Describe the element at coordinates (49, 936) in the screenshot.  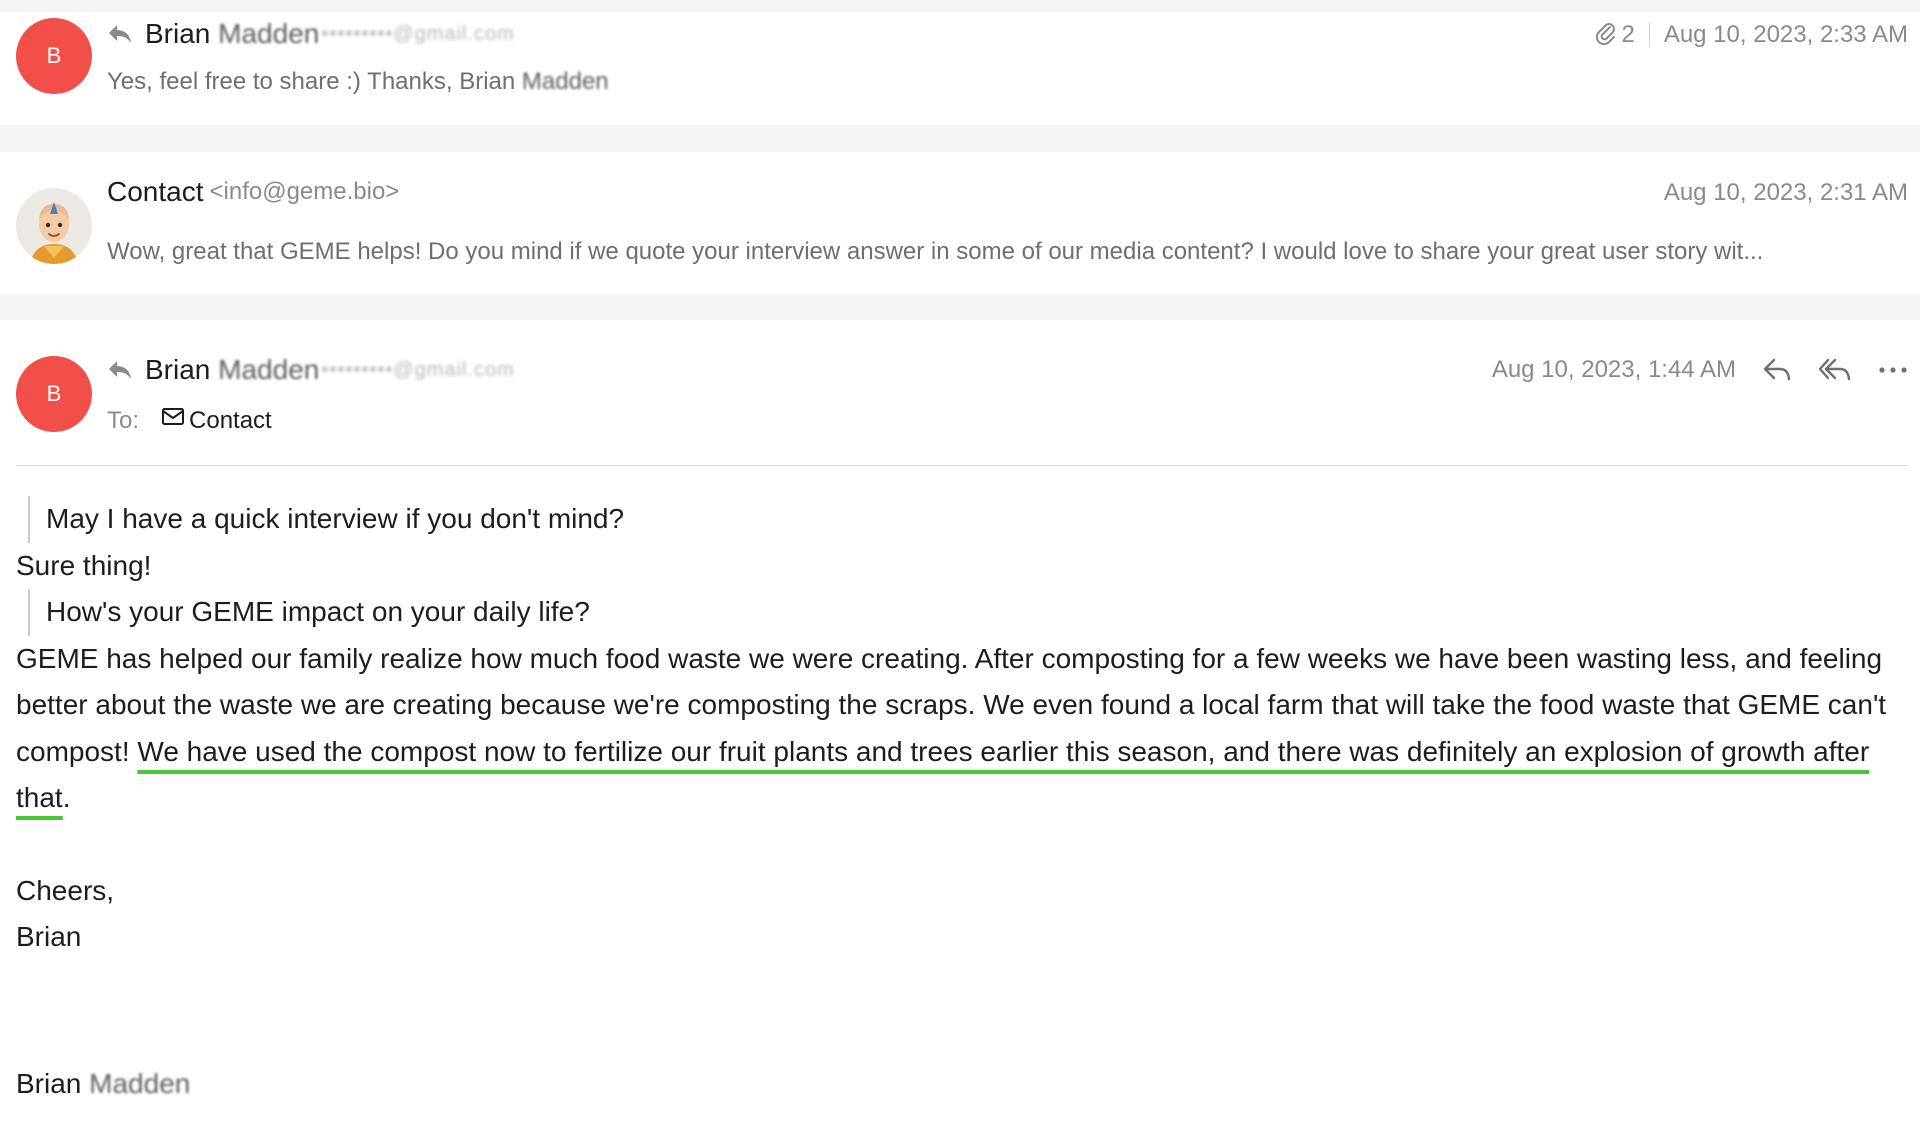
I see `signoff-name: Brian` at that location.